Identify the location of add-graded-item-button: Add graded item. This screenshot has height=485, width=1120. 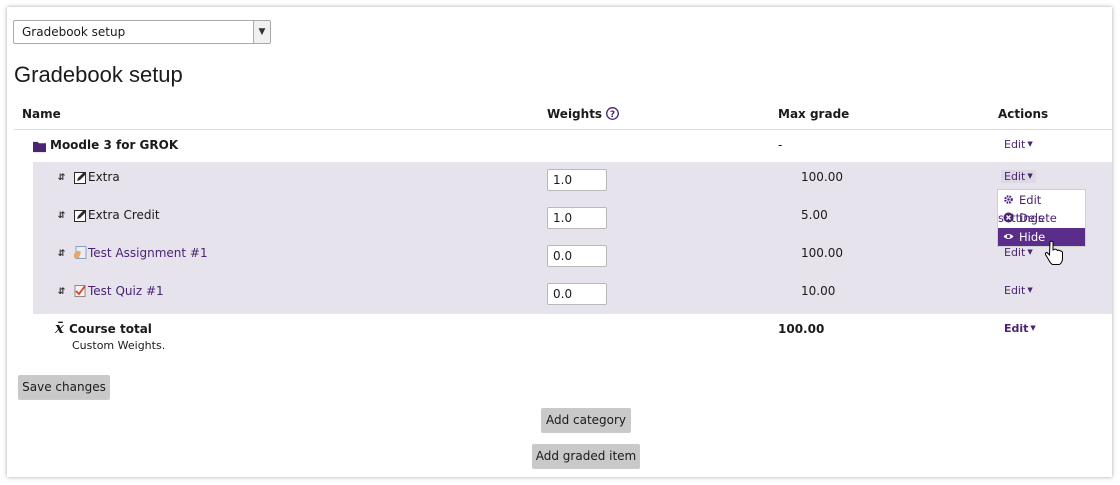
(586, 456).